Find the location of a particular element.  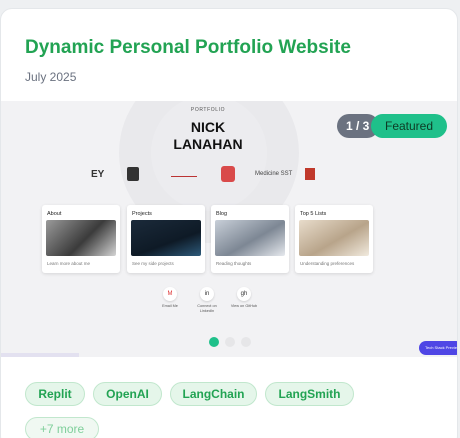

gmail-icon: M is located at coordinates (170, 294).